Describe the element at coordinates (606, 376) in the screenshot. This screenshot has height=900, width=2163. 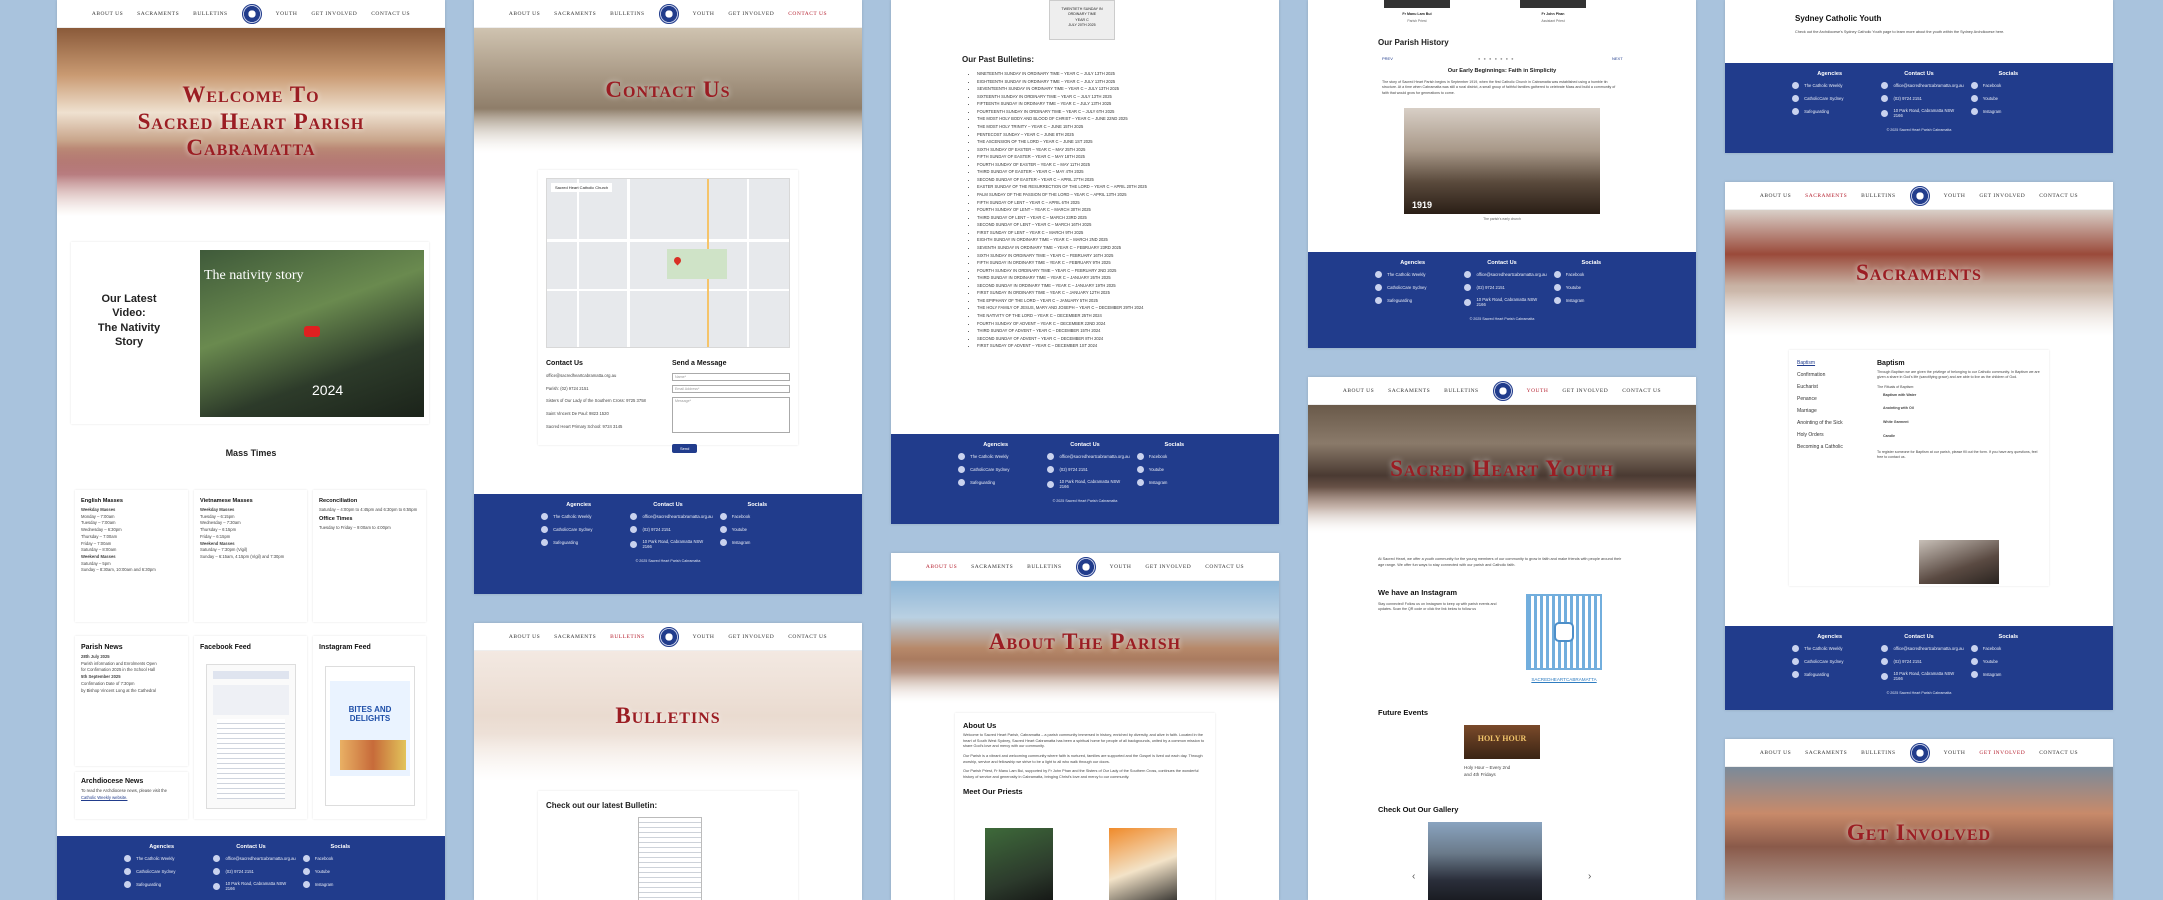
I see `contact-email: office@sacredheartcabramatta.org.au` at that location.